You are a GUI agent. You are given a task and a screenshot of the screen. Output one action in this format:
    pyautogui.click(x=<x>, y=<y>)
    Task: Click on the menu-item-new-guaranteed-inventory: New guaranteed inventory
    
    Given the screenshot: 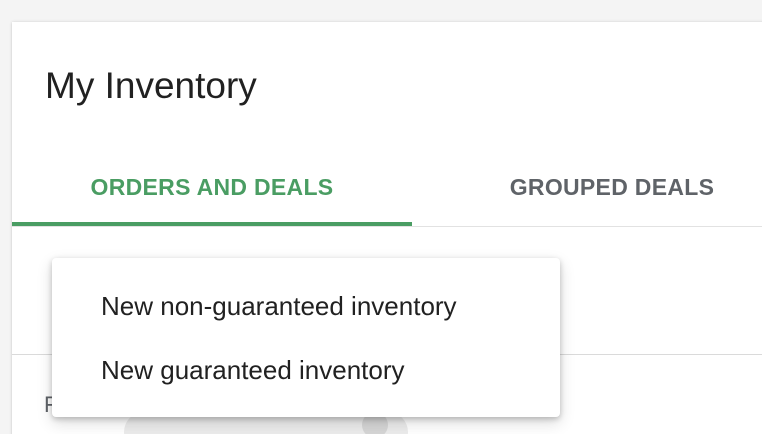 What is the action you would take?
    pyautogui.click(x=306, y=370)
    